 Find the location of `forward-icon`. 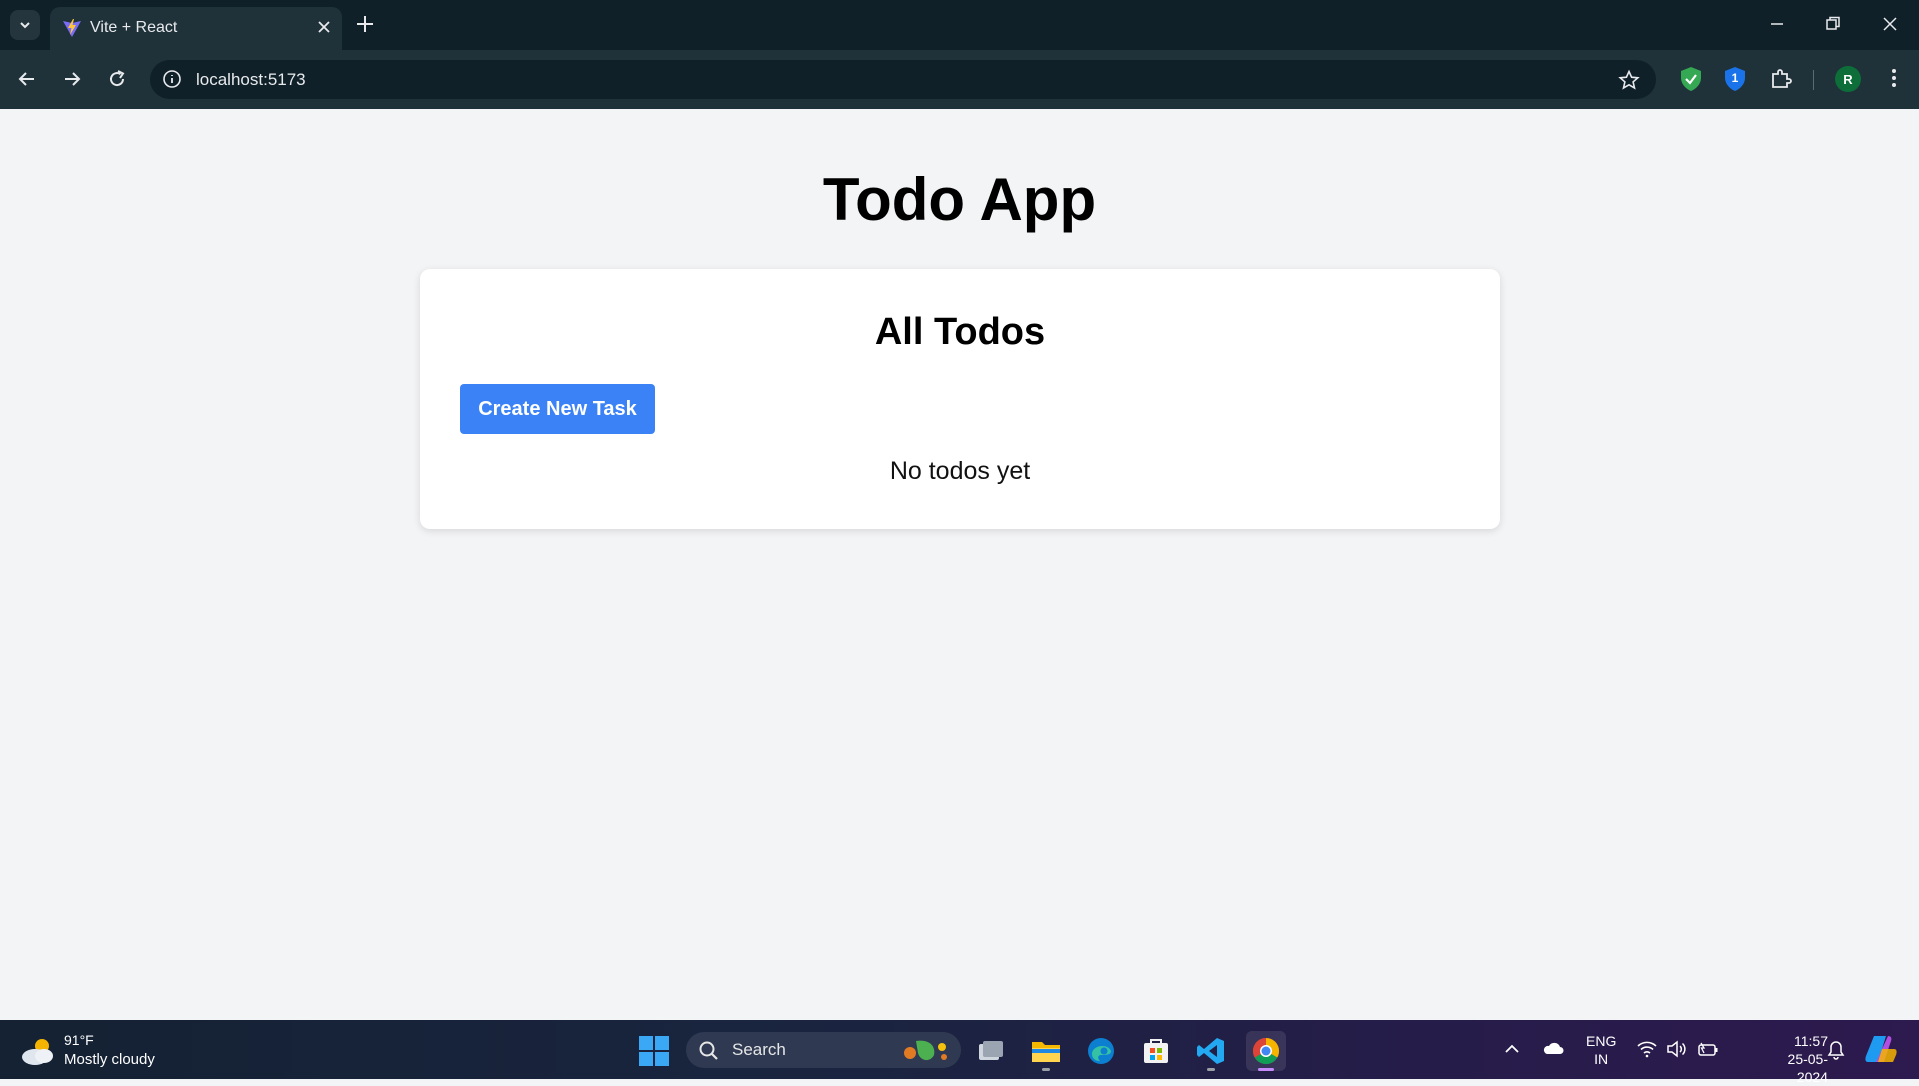

forward-icon is located at coordinates (72, 79).